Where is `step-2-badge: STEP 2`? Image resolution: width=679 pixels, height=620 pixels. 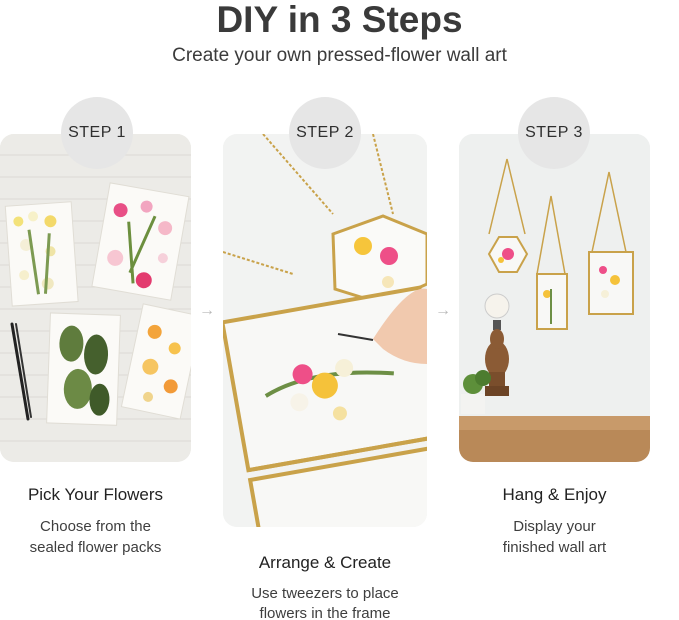
step-2-badge: STEP 2 is located at coordinates (325, 133).